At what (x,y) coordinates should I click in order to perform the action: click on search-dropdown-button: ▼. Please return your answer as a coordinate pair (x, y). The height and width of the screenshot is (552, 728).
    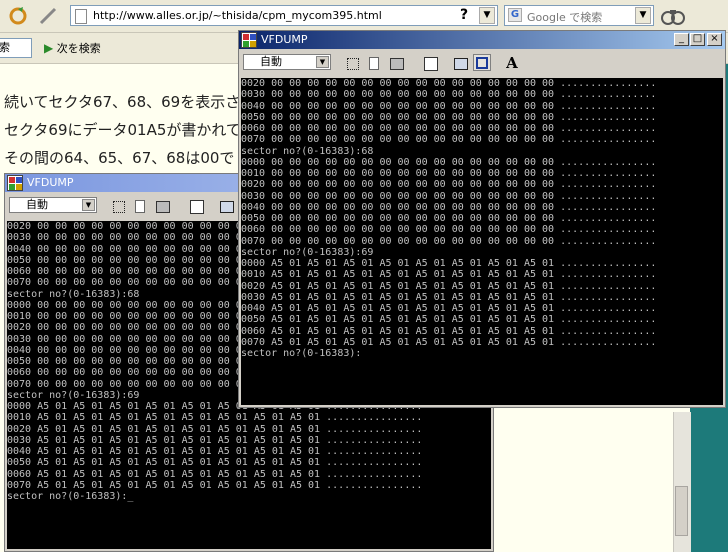
    Looking at the image, I should click on (643, 15).